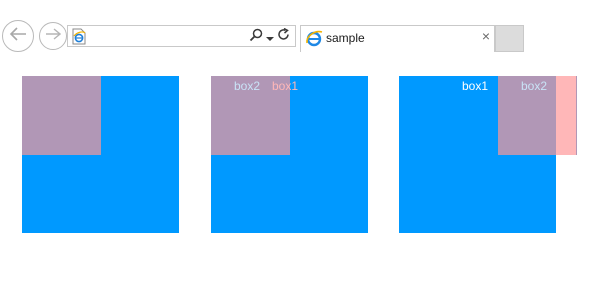  Describe the element at coordinates (486, 36) in the screenshot. I see `close-icon: ×` at that location.